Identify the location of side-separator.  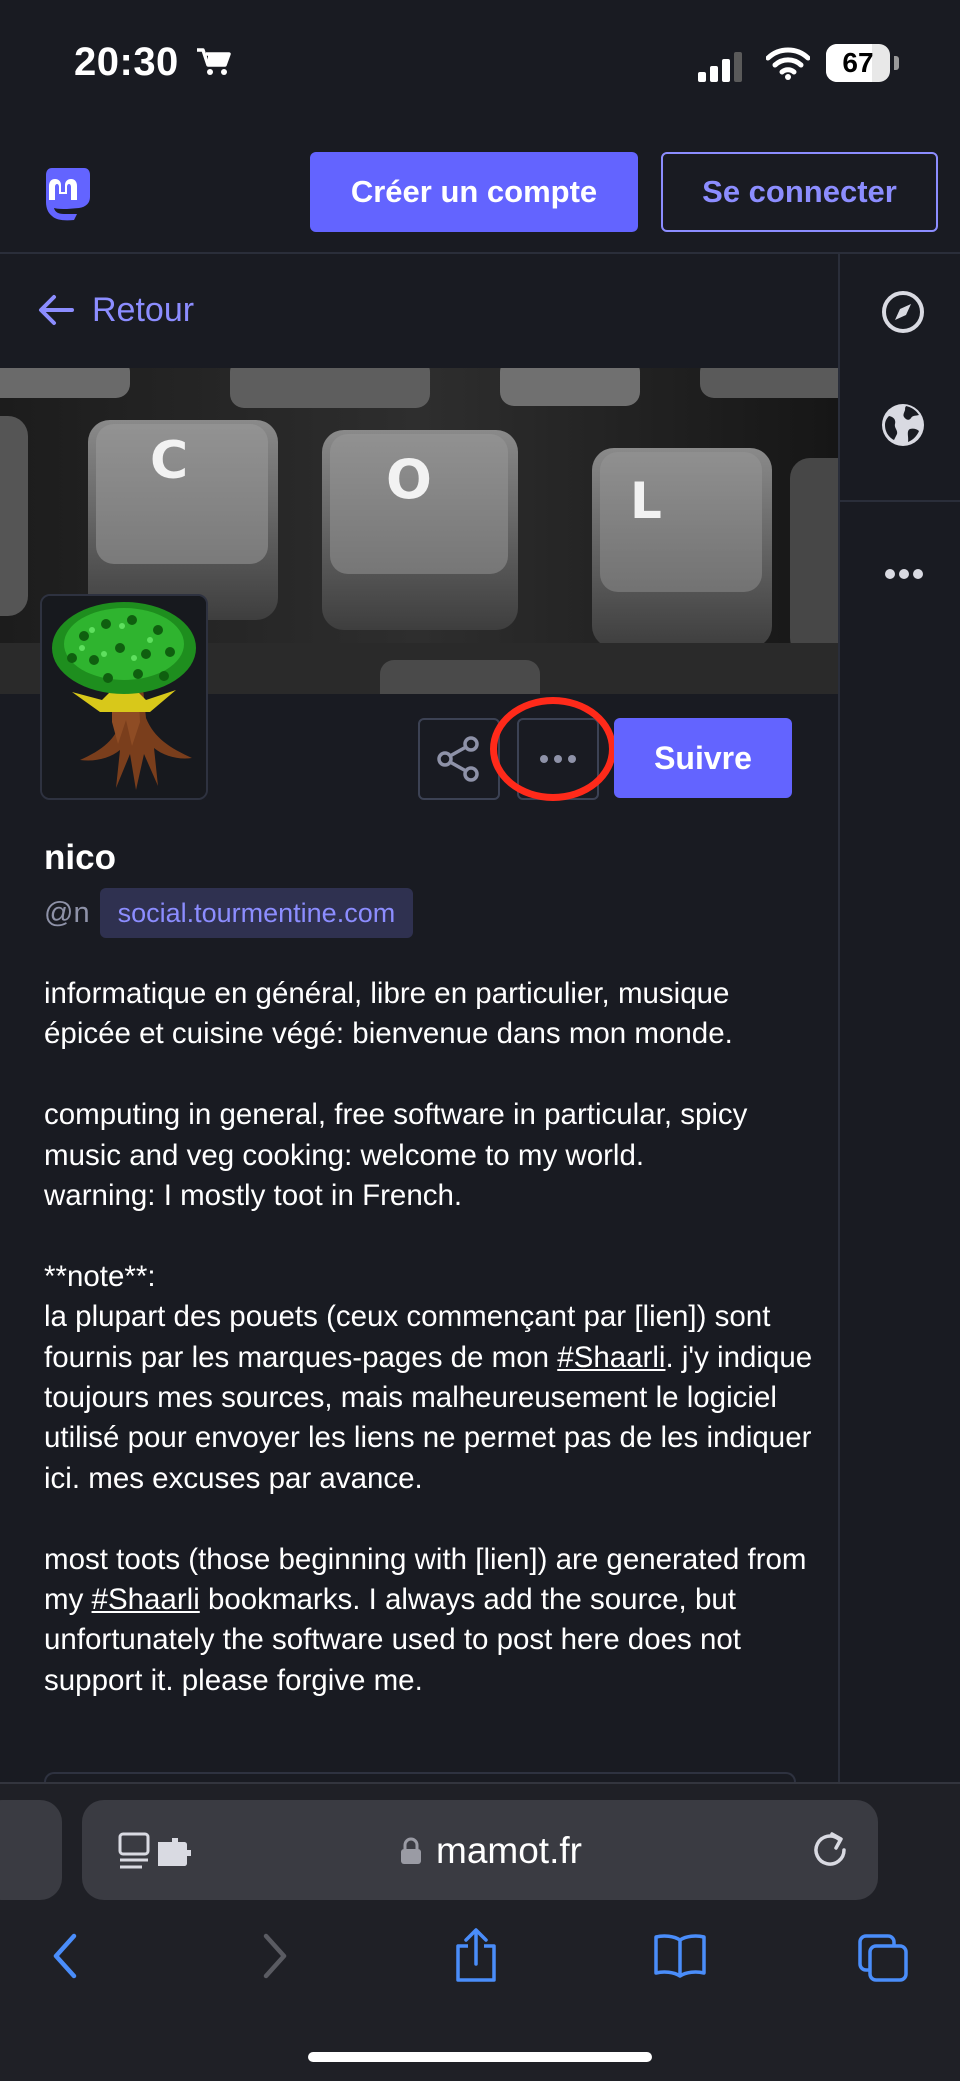
(900, 501).